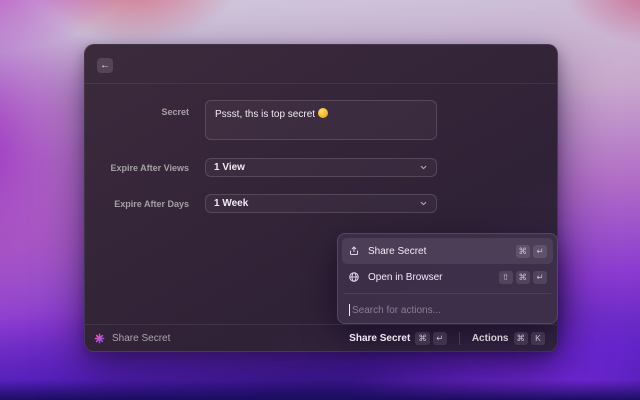  Describe the element at coordinates (321, 64) in the screenshot. I see `titlebar: ←` at that location.